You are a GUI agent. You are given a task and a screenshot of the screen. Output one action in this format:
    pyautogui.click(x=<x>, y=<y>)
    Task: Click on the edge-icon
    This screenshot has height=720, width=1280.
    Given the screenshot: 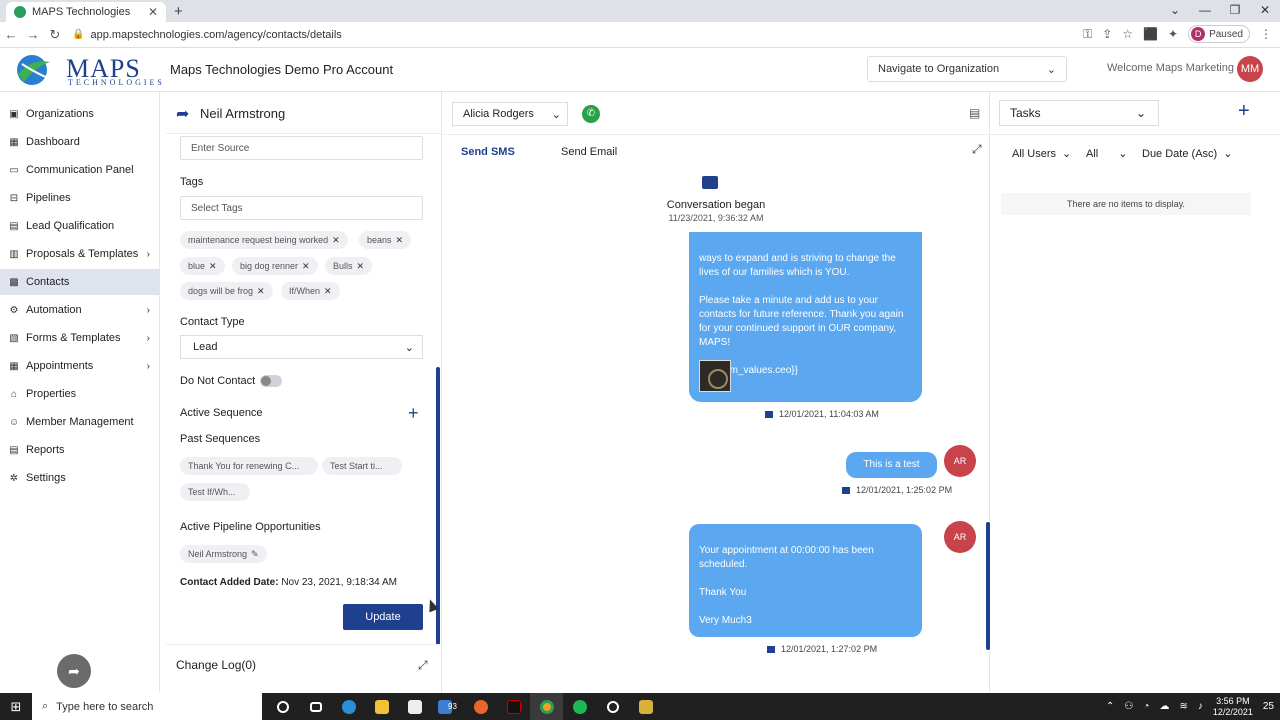 What is the action you would take?
    pyautogui.click(x=348, y=706)
    